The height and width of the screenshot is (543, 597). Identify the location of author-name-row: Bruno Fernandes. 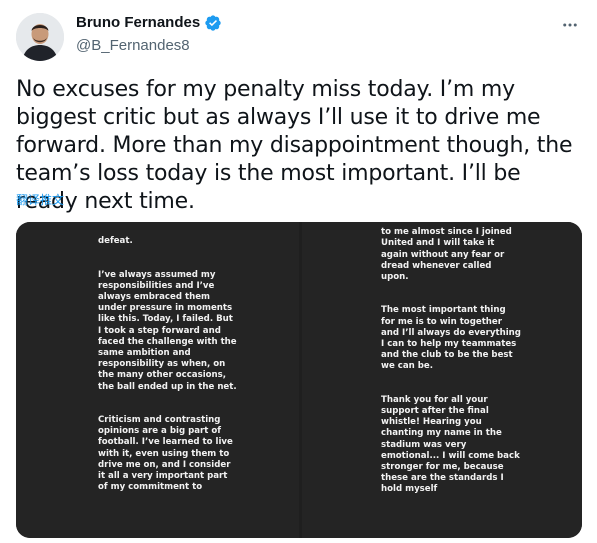
(149, 23).